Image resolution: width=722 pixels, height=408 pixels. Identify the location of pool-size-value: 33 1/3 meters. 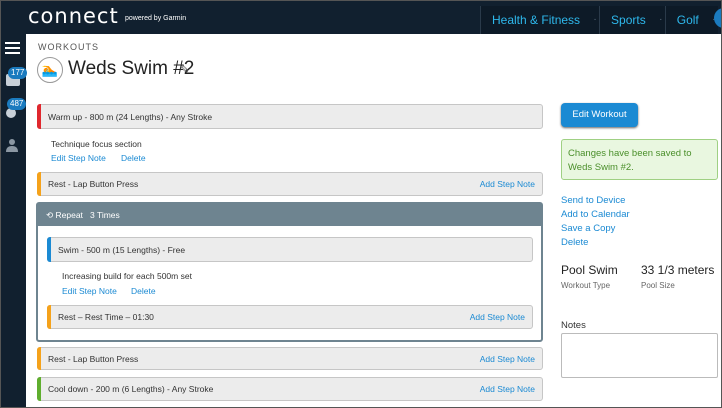
(678, 270).